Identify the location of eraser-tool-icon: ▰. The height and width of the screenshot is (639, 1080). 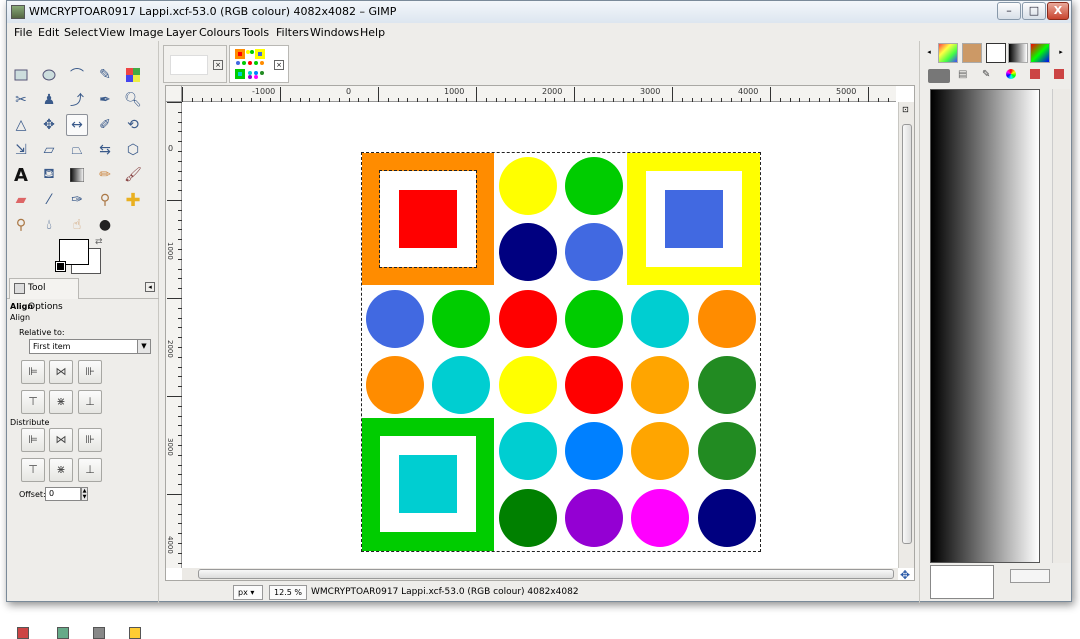
(21, 200).